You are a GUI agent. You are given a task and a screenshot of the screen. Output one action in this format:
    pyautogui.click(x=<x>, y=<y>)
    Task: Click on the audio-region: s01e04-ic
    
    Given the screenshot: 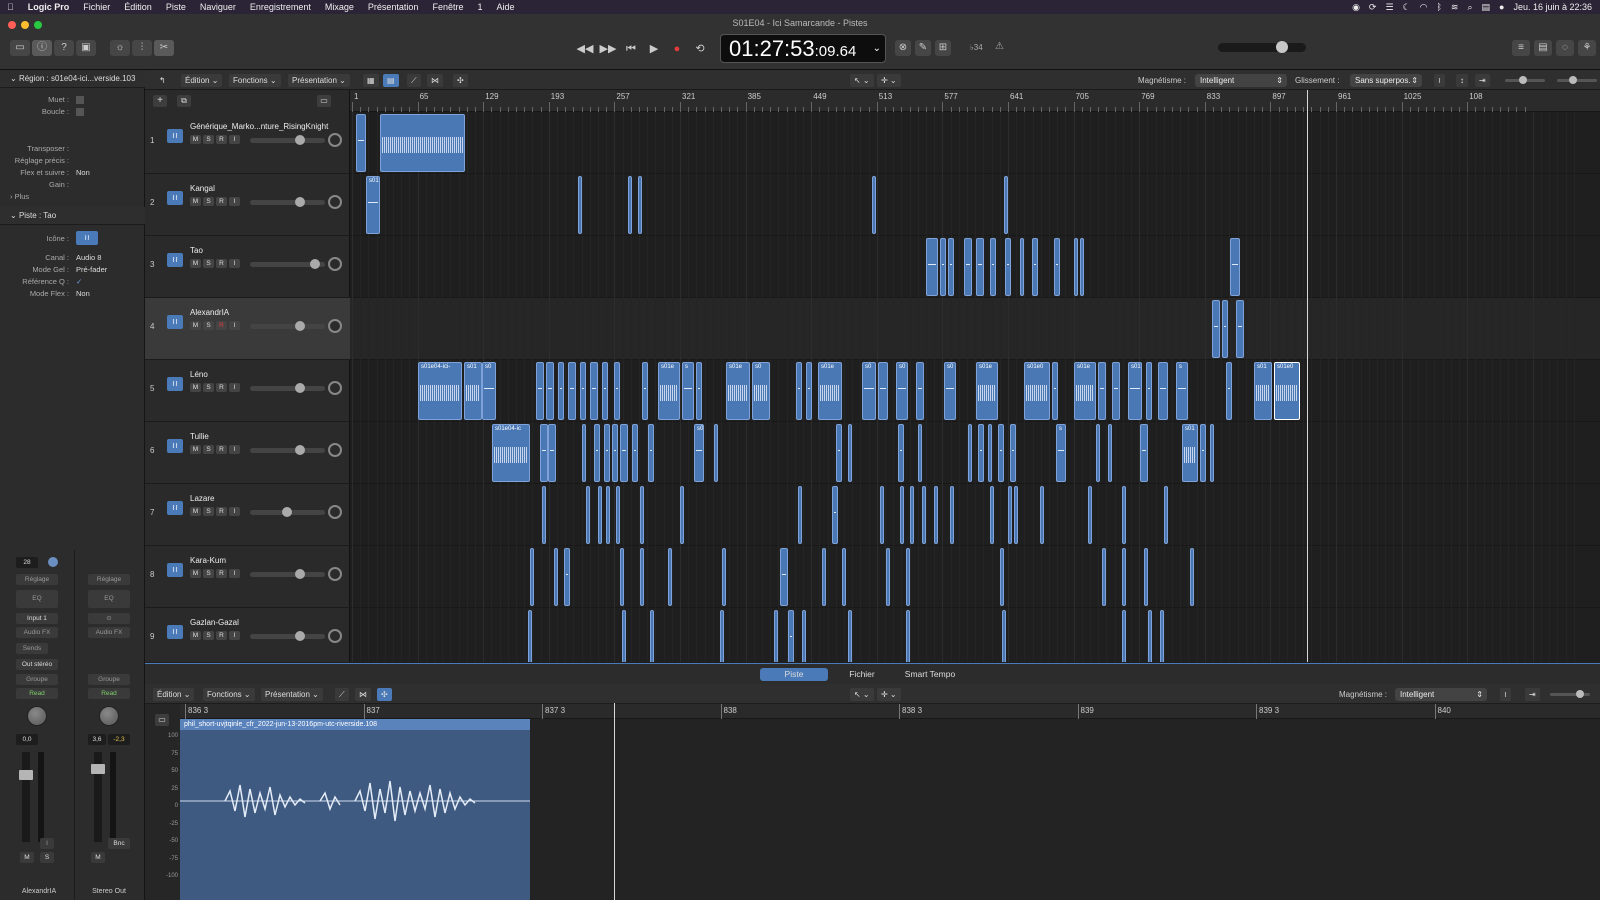 What is the action you would take?
    pyautogui.click(x=511, y=453)
    